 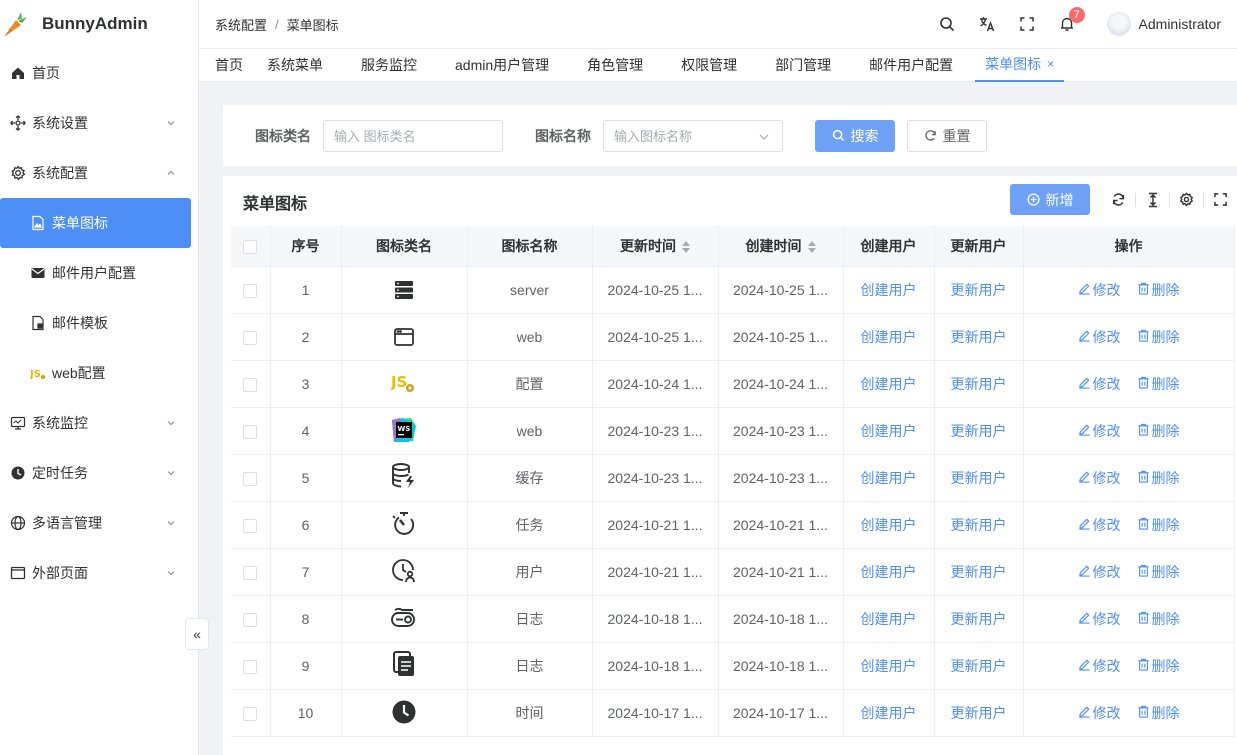 I want to click on tab-department: 部门管理, so click(x=806, y=65).